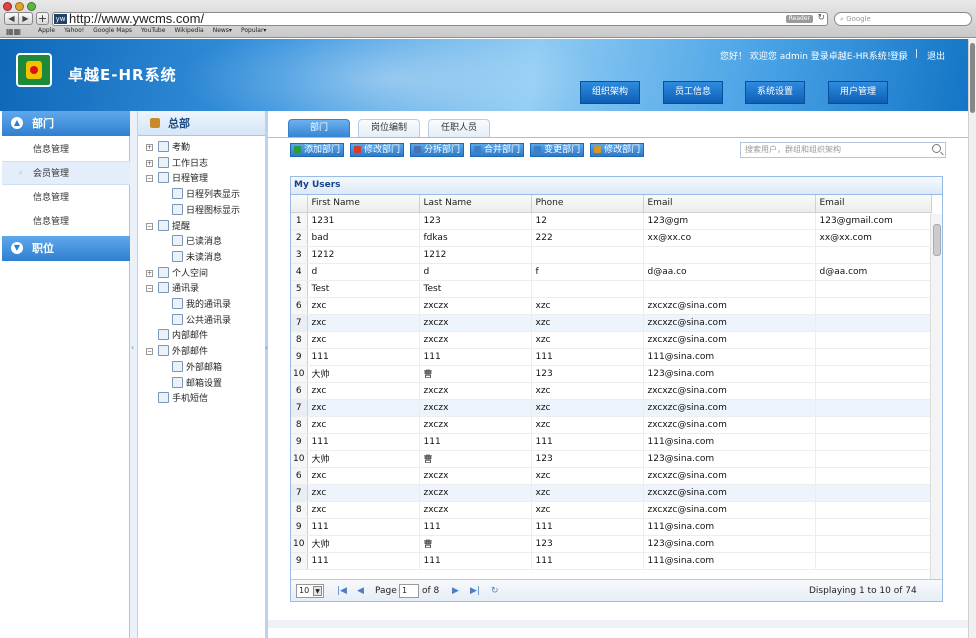 This screenshot has height=638, width=976. I want to click on login-link: 登录, so click(899, 55).